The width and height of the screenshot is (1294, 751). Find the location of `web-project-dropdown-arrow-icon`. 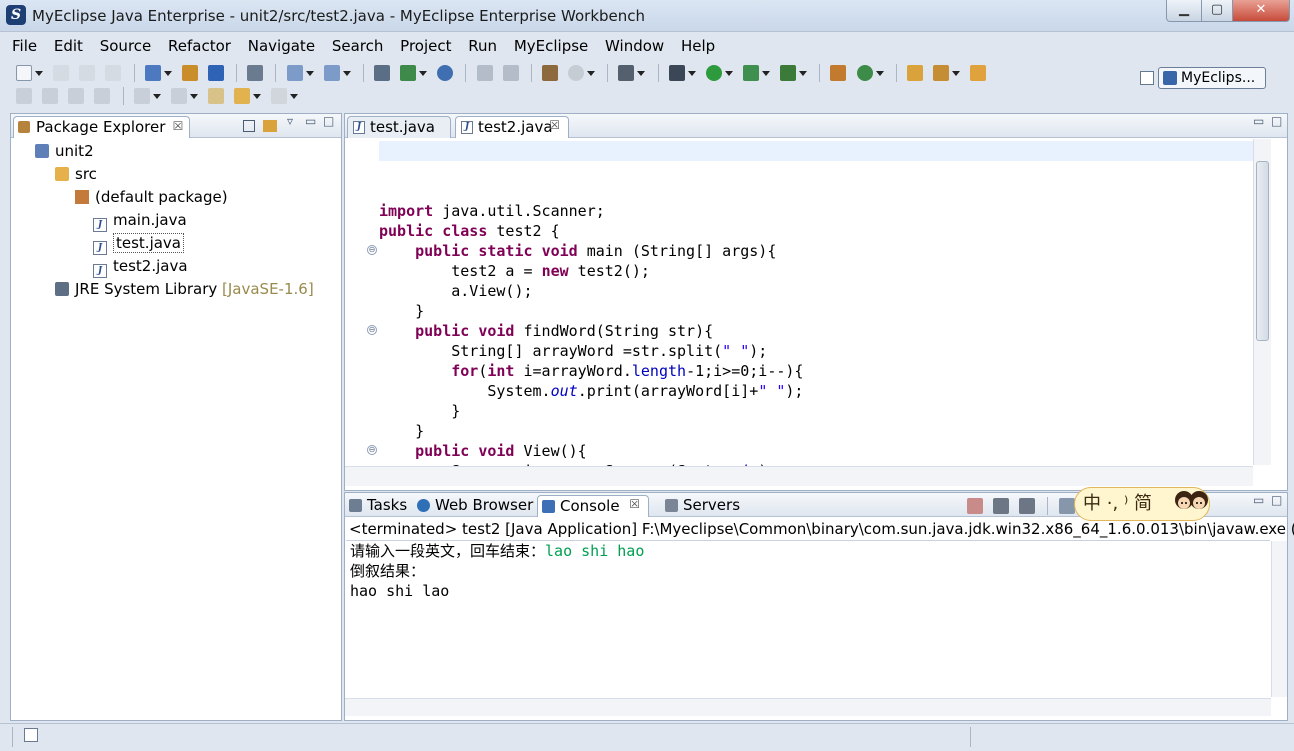

web-project-dropdown-arrow-icon is located at coordinates (309, 73).